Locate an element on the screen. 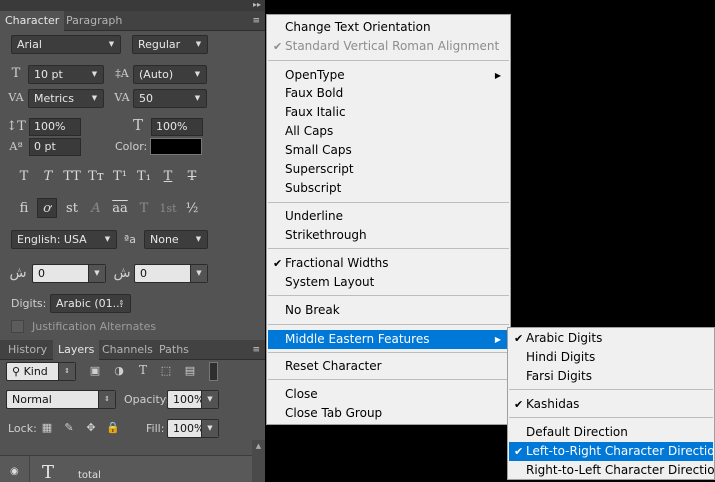 The height and width of the screenshot is (482, 715). opacity-field: 100% ▼ is located at coordinates (193, 399).